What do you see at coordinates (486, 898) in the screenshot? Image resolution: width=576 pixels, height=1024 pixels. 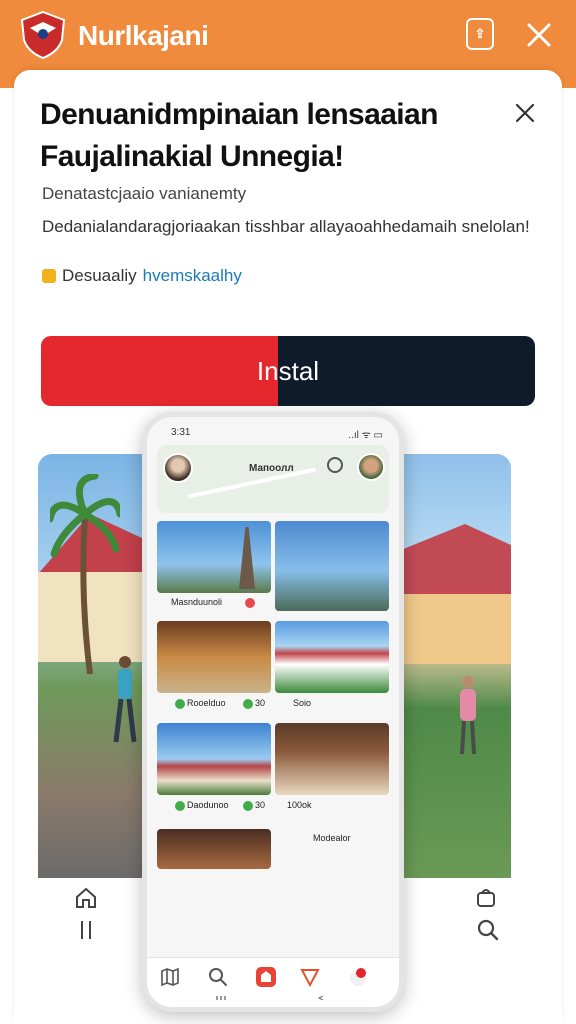 I see `bag-icon` at bounding box center [486, 898].